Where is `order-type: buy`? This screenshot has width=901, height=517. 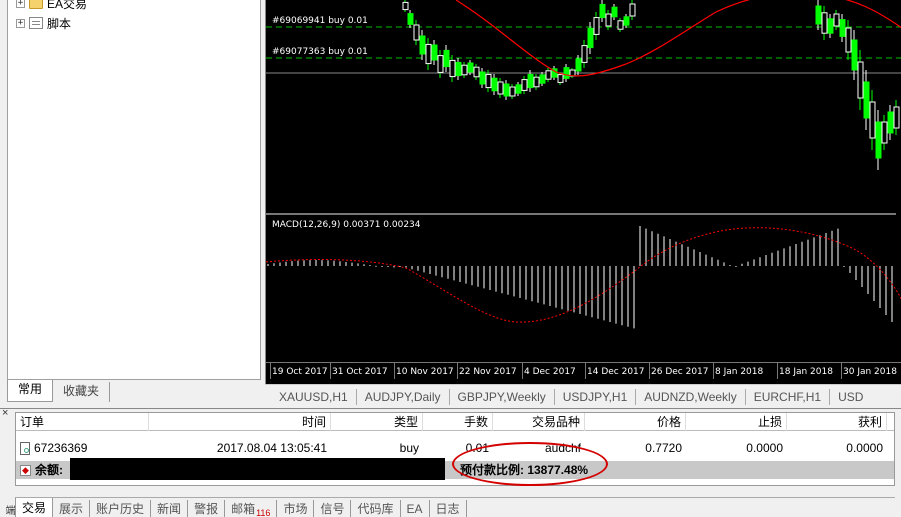
order-type: buy is located at coordinates (409, 448).